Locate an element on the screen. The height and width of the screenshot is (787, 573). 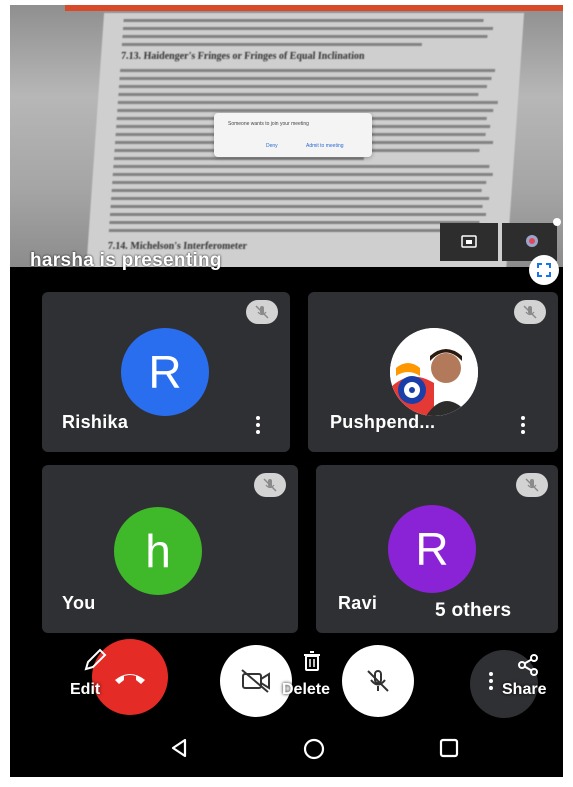
recents-button is located at coordinates (449, 748).